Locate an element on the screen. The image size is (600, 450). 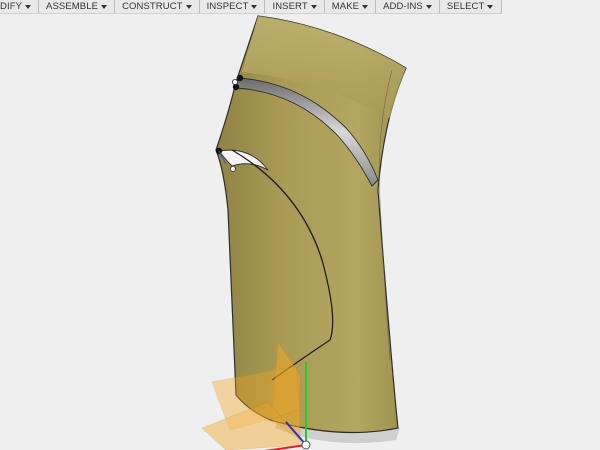
menu-add-ins-label: ADD-INS is located at coordinates (403, 6).